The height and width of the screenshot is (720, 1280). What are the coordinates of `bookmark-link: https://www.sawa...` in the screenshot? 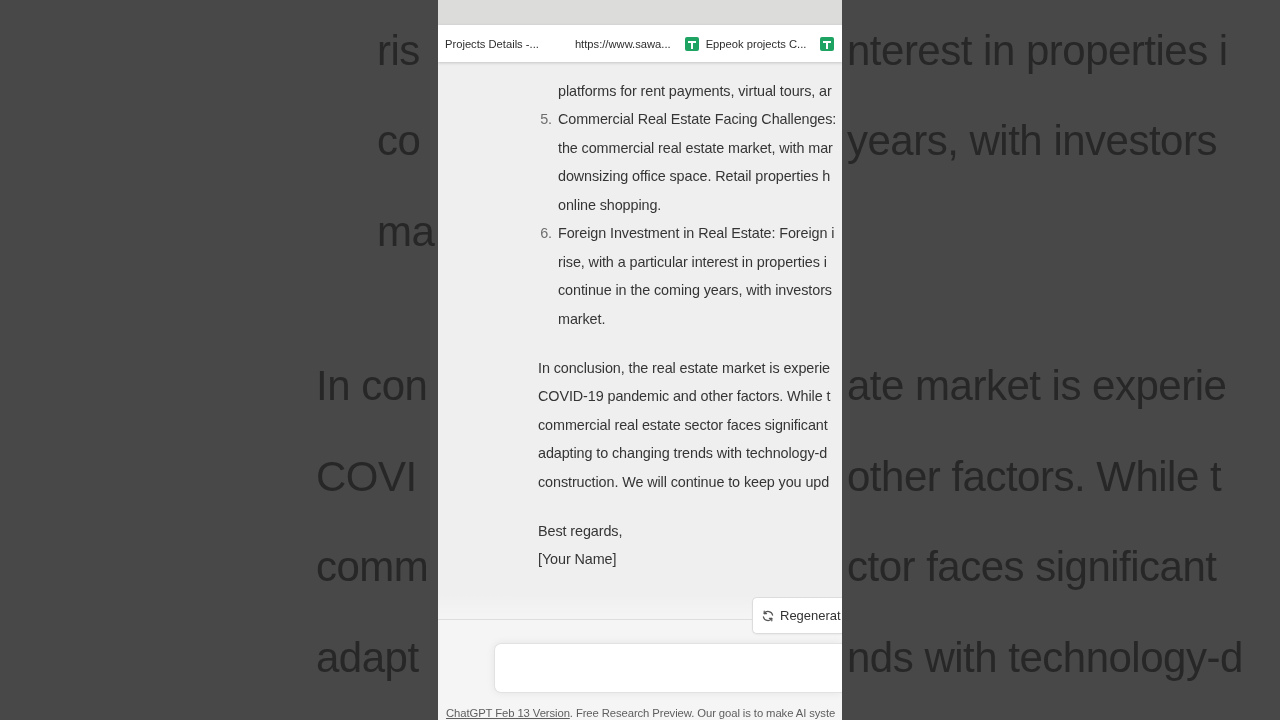 It's located at (622, 43).